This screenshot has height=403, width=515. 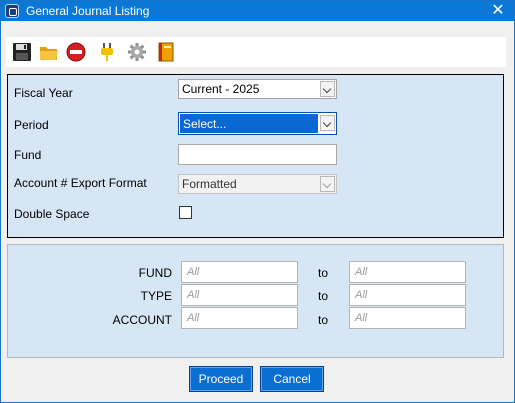 I want to click on stop-button, so click(x=76, y=52).